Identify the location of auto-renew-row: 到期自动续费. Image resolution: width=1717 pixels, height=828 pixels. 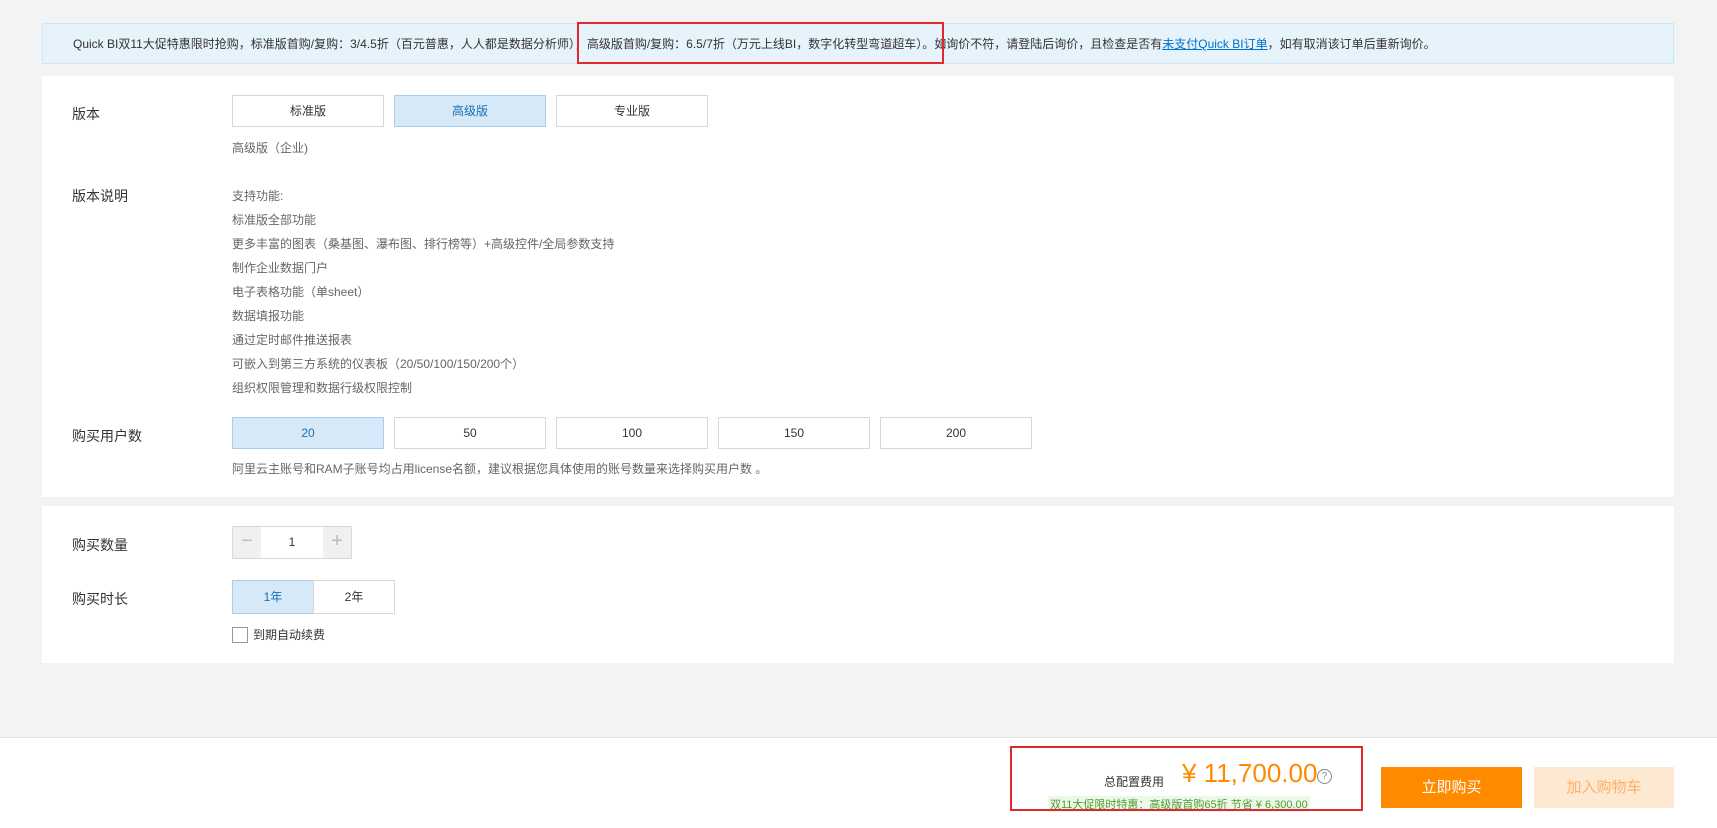
(278, 634).